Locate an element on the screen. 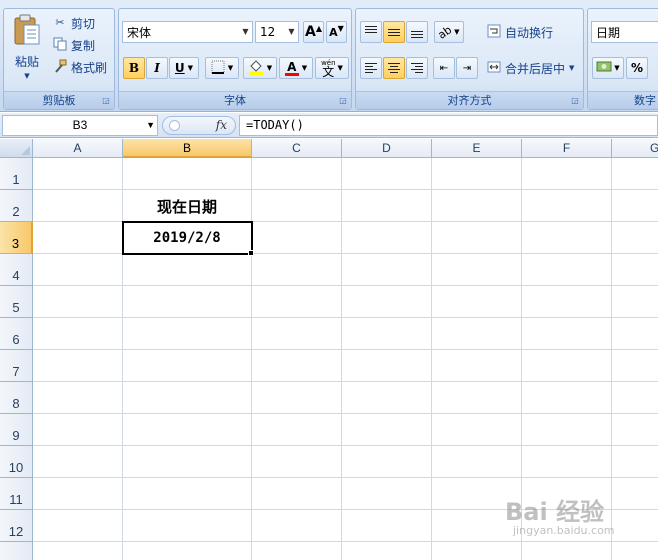 Image resolution: width=658 pixels, height=560 pixels. align-left-button is located at coordinates (371, 68).